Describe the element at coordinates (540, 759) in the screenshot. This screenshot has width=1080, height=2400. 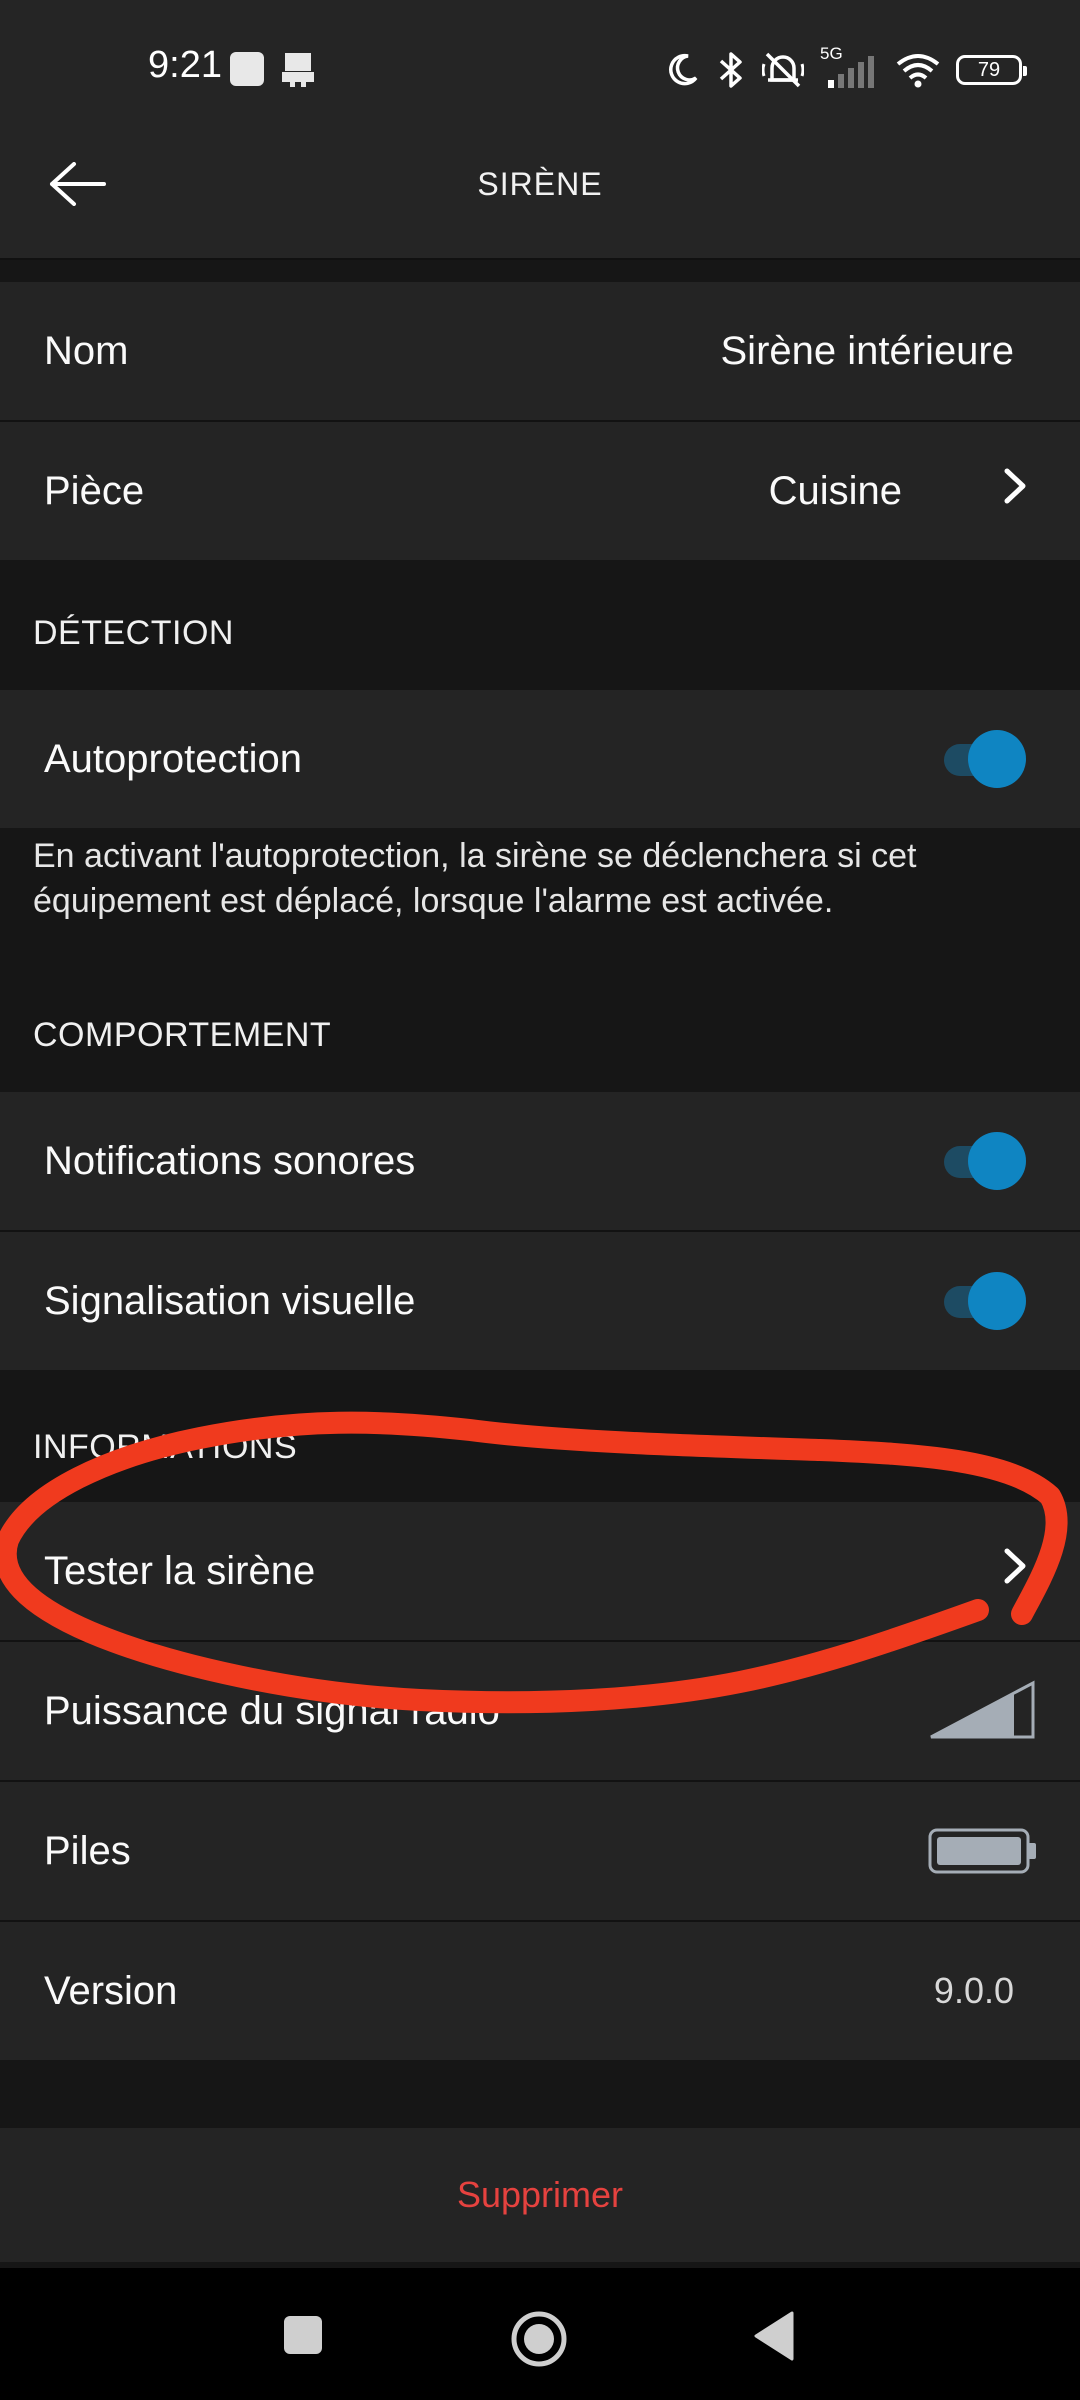
I see `row-autoprotection: Autoprotection` at that location.